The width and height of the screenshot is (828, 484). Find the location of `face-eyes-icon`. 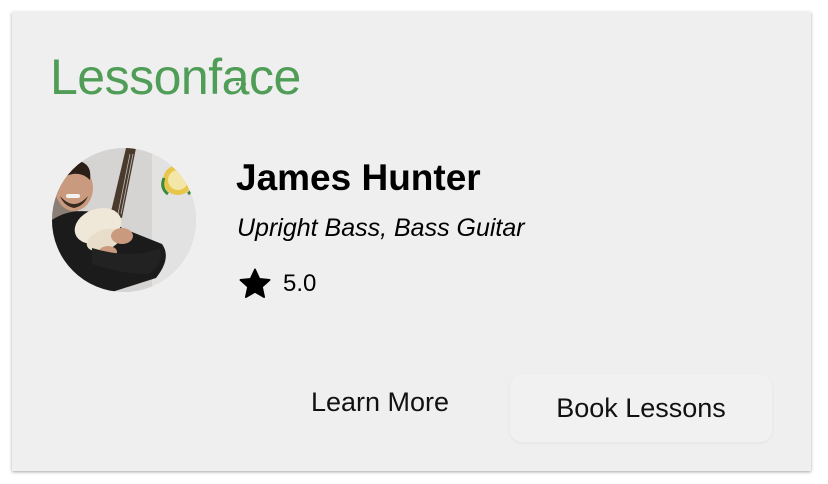

face-eyes-icon is located at coordinates (240, 84).